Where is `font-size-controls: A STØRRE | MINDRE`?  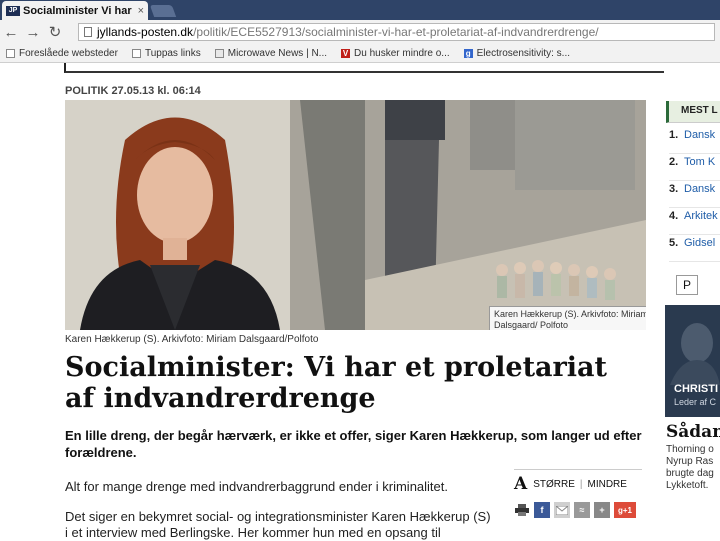 font-size-controls: A STØRRE | MINDRE is located at coordinates (578, 484).